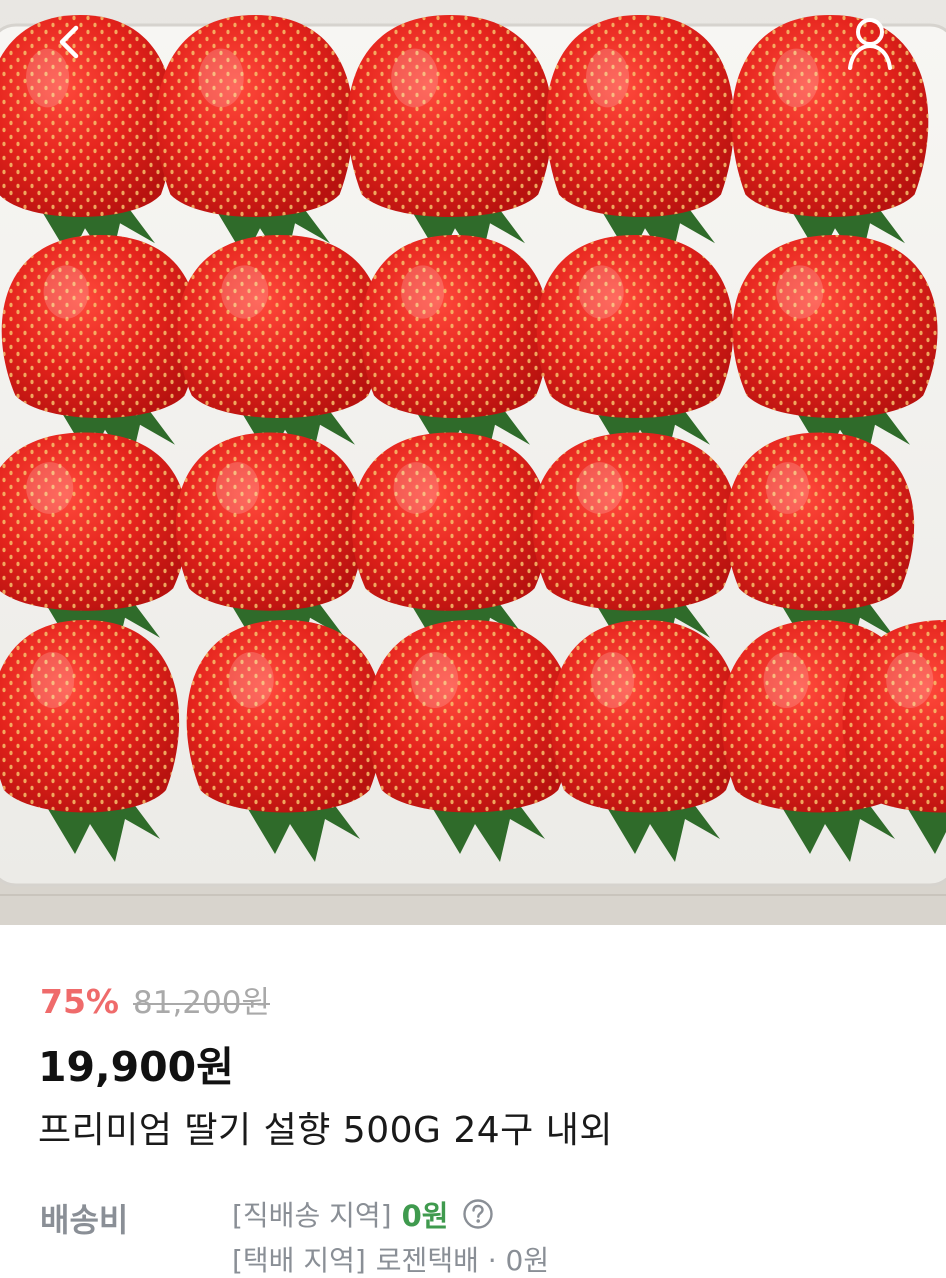 Image resolution: width=946 pixels, height=1278 pixels. Describe the element at coordinates (478, 1214) in the screenshot. I see `question-circle-icon` at that location.